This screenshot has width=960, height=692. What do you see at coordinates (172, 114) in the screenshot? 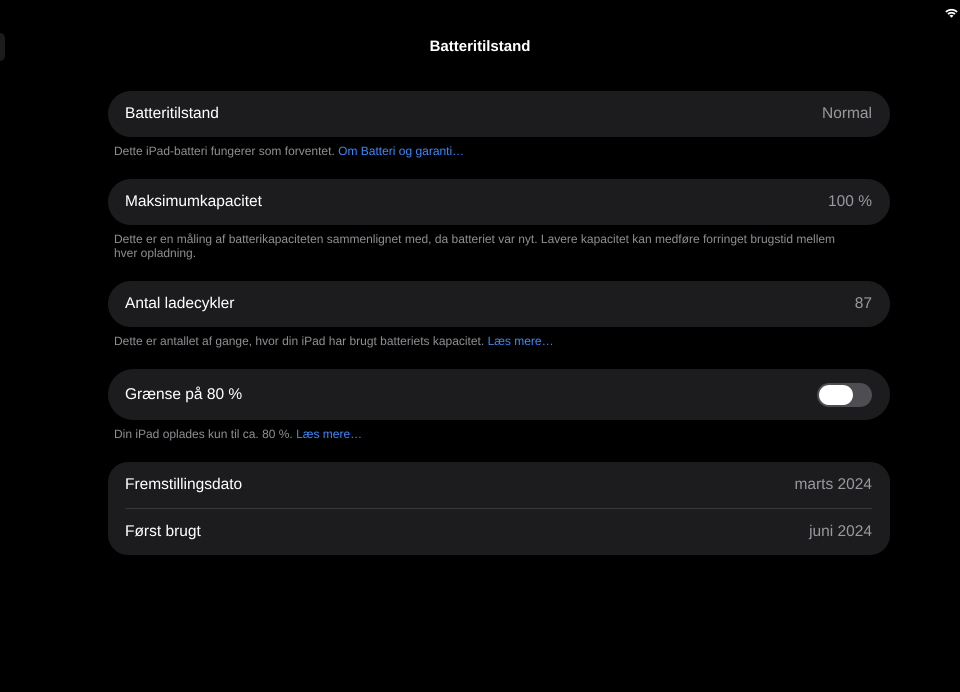
I see `row-label: Batteritilstand` at bounding box center [172, 114].